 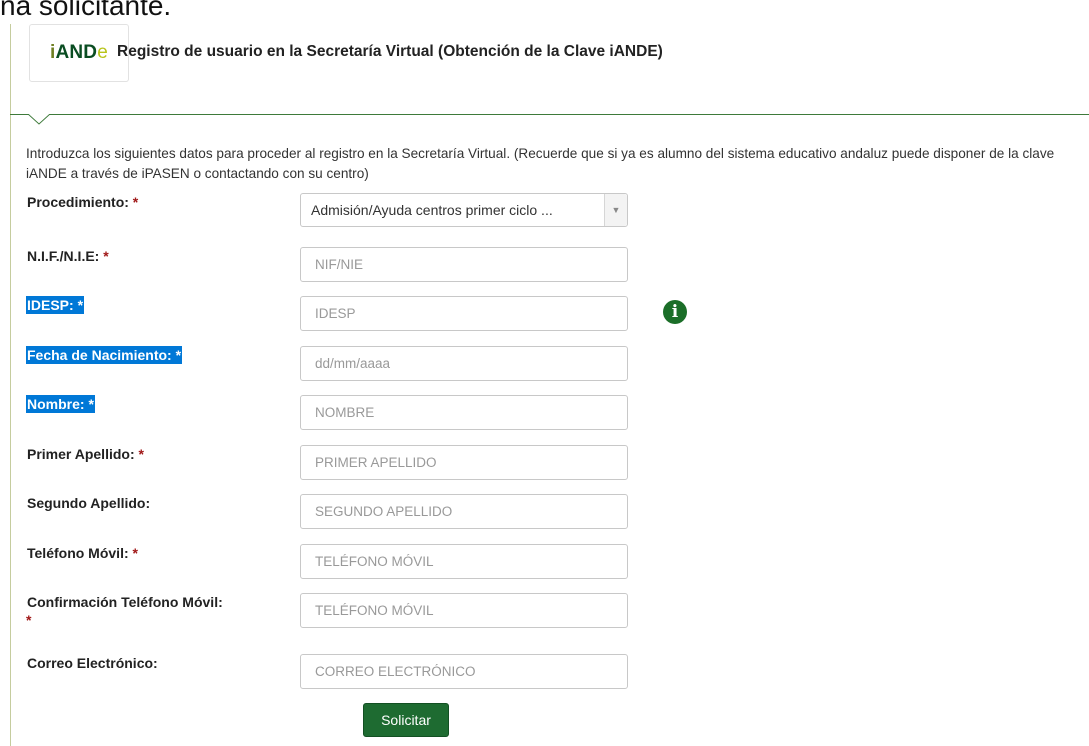 I want to click on label-fecha: Fecha de Nacimiento: *, so click(x=104, y=355).